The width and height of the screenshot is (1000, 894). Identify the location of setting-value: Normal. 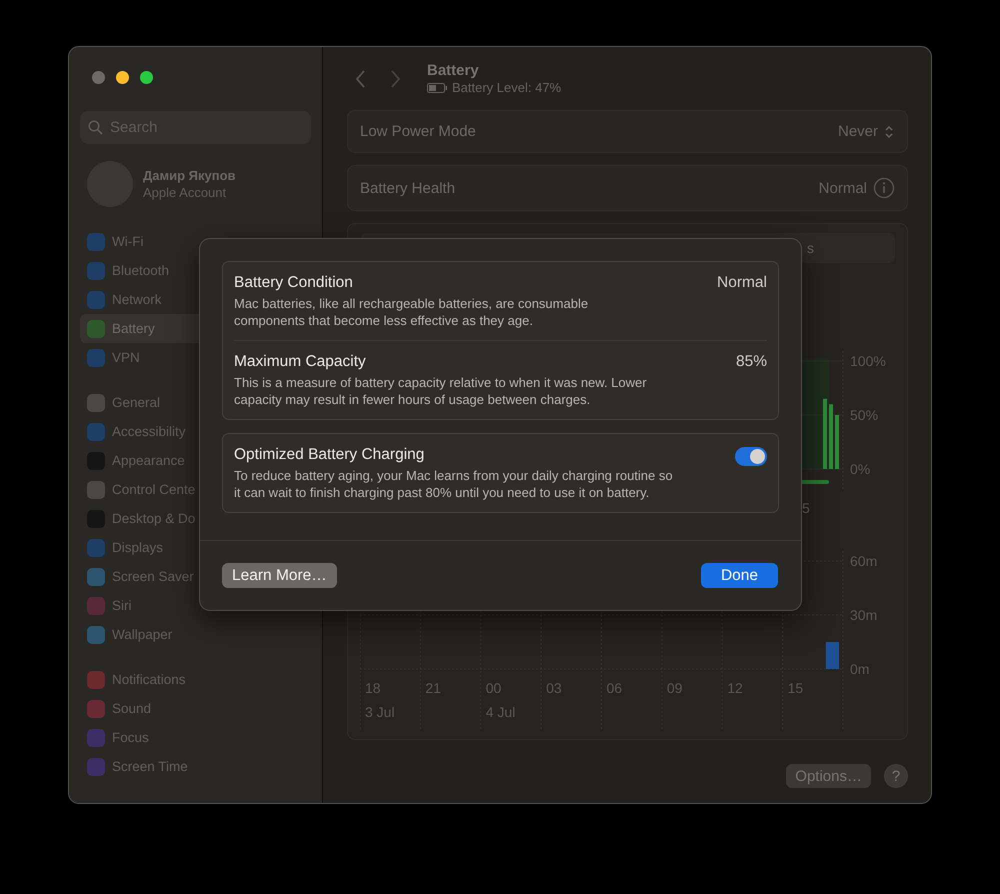
(842, 188).